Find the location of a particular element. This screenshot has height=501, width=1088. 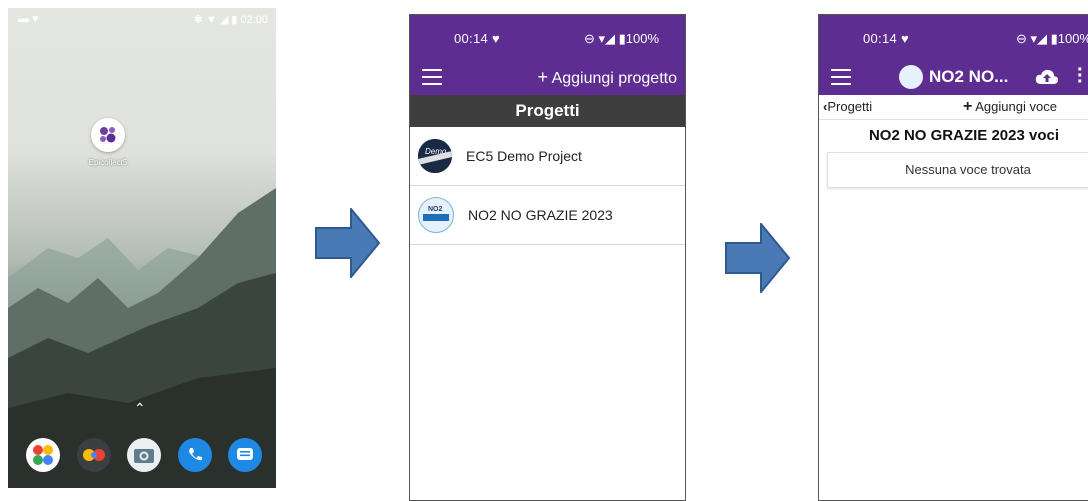

add-project-button: + Aggiungi progetto is located at coordinates (607, 77).